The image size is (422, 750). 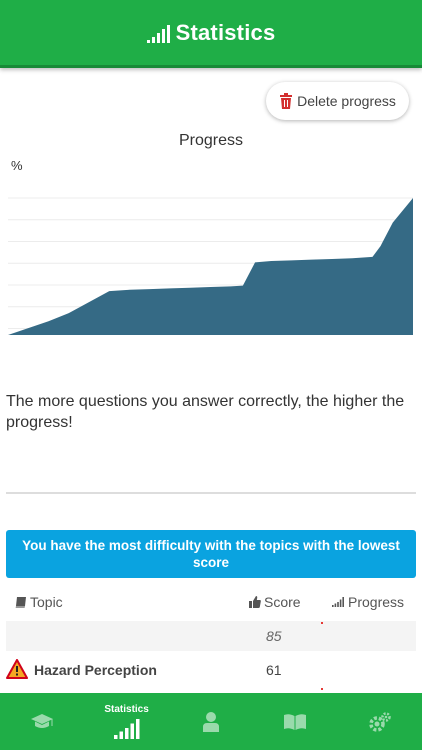 What do you see at coordinates (274, 636) in the screenshot?
I see `row-score: 85` at bounding box center [274, 636].